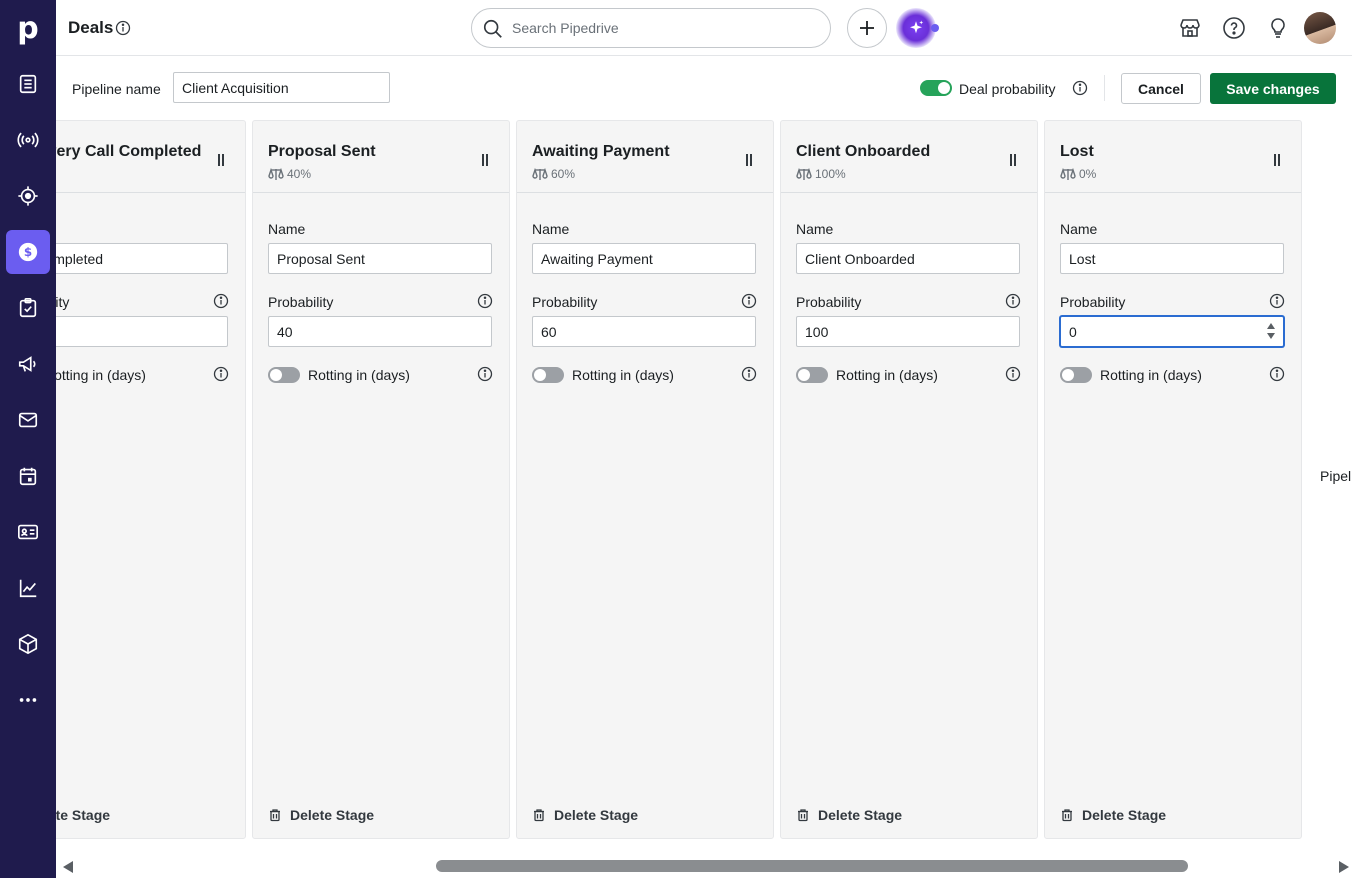 The height and width of the screenshot is (878, 1352). I want to click on more-icon, so click(28, 700).